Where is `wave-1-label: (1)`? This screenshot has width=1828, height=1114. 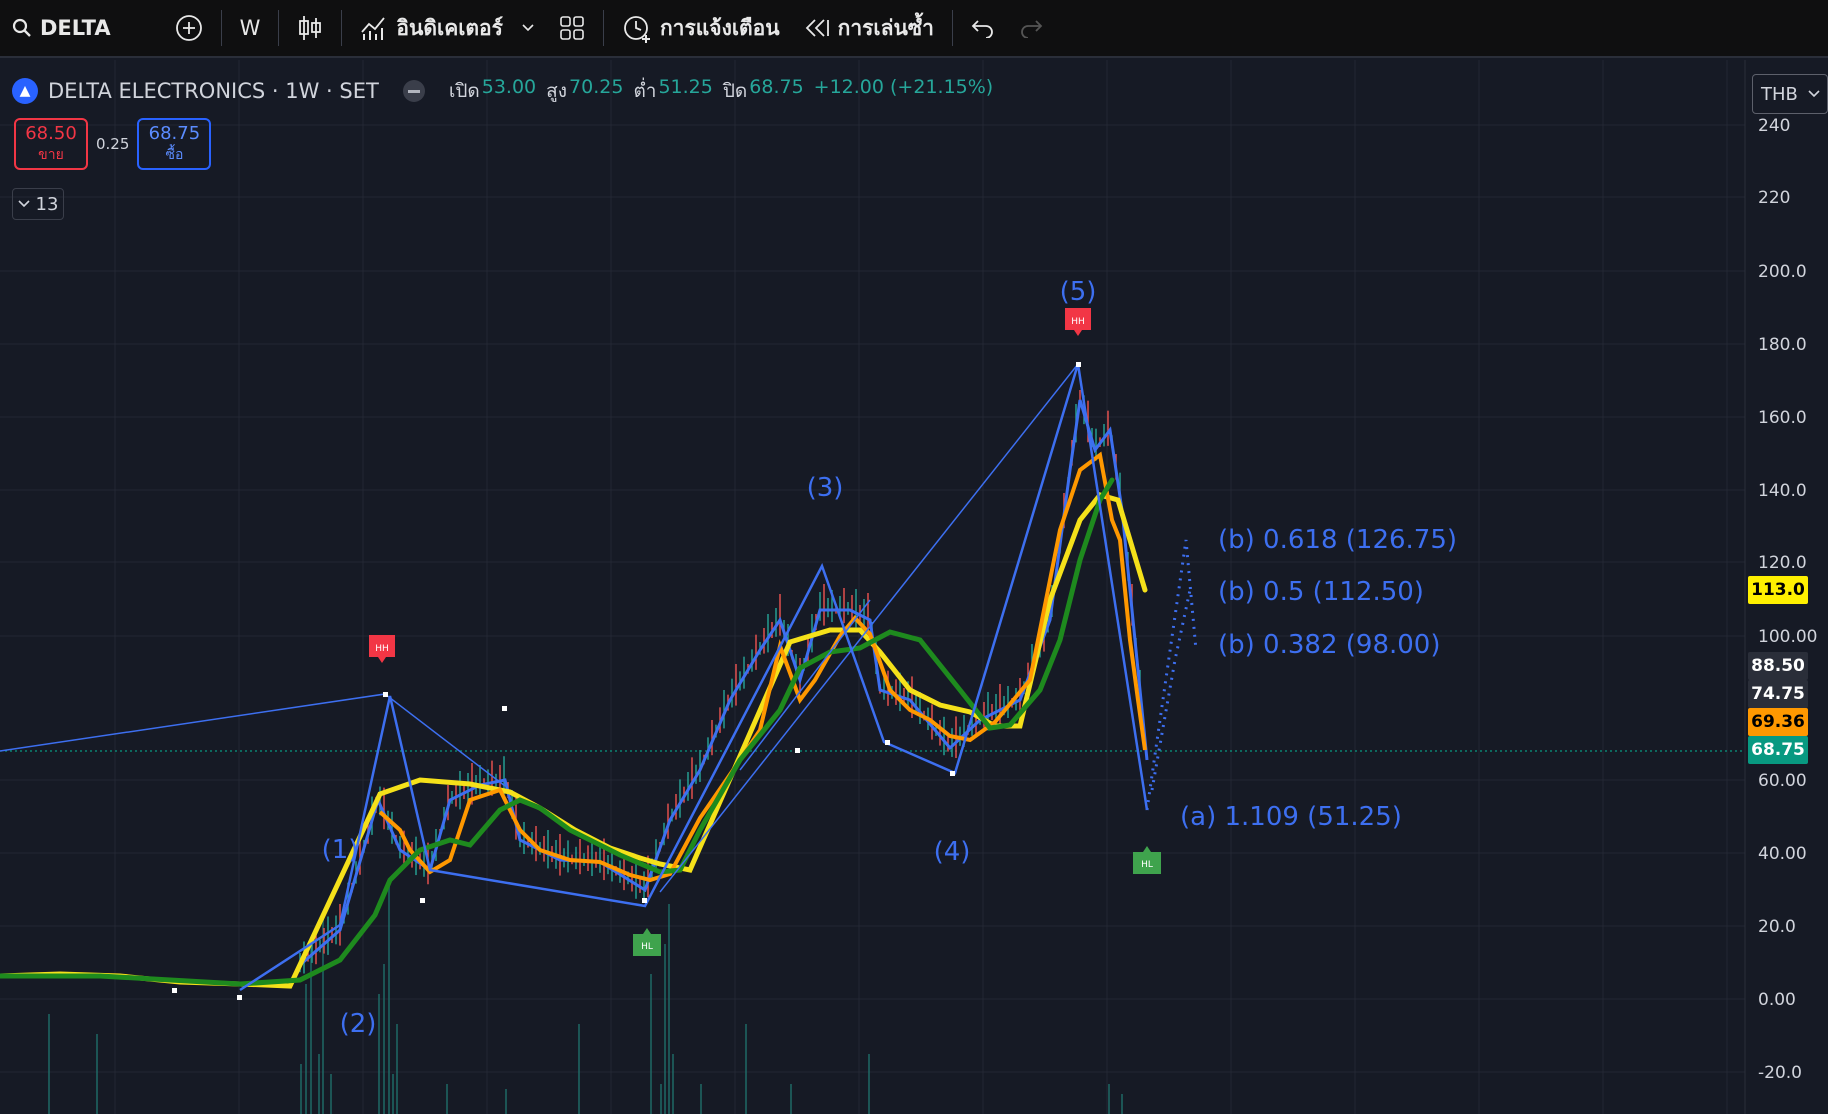 wave-1-label: (1) is located at coordinates (340, 850).